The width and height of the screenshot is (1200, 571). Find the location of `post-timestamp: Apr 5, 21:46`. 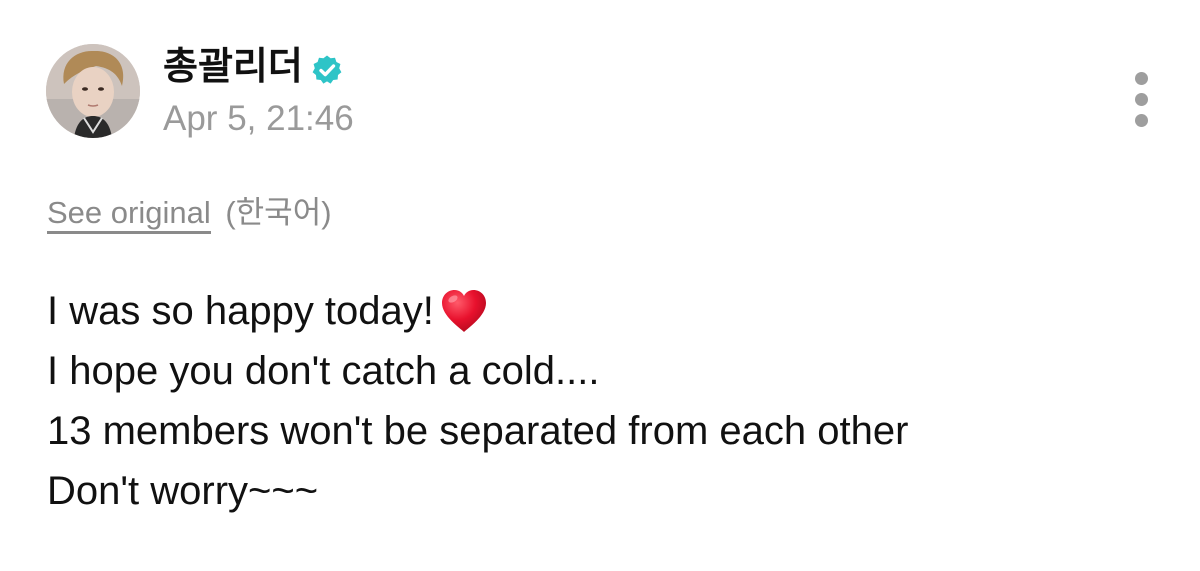

post-timestamp: Apr 5, 21:46 is located at coordinates (258, 118).